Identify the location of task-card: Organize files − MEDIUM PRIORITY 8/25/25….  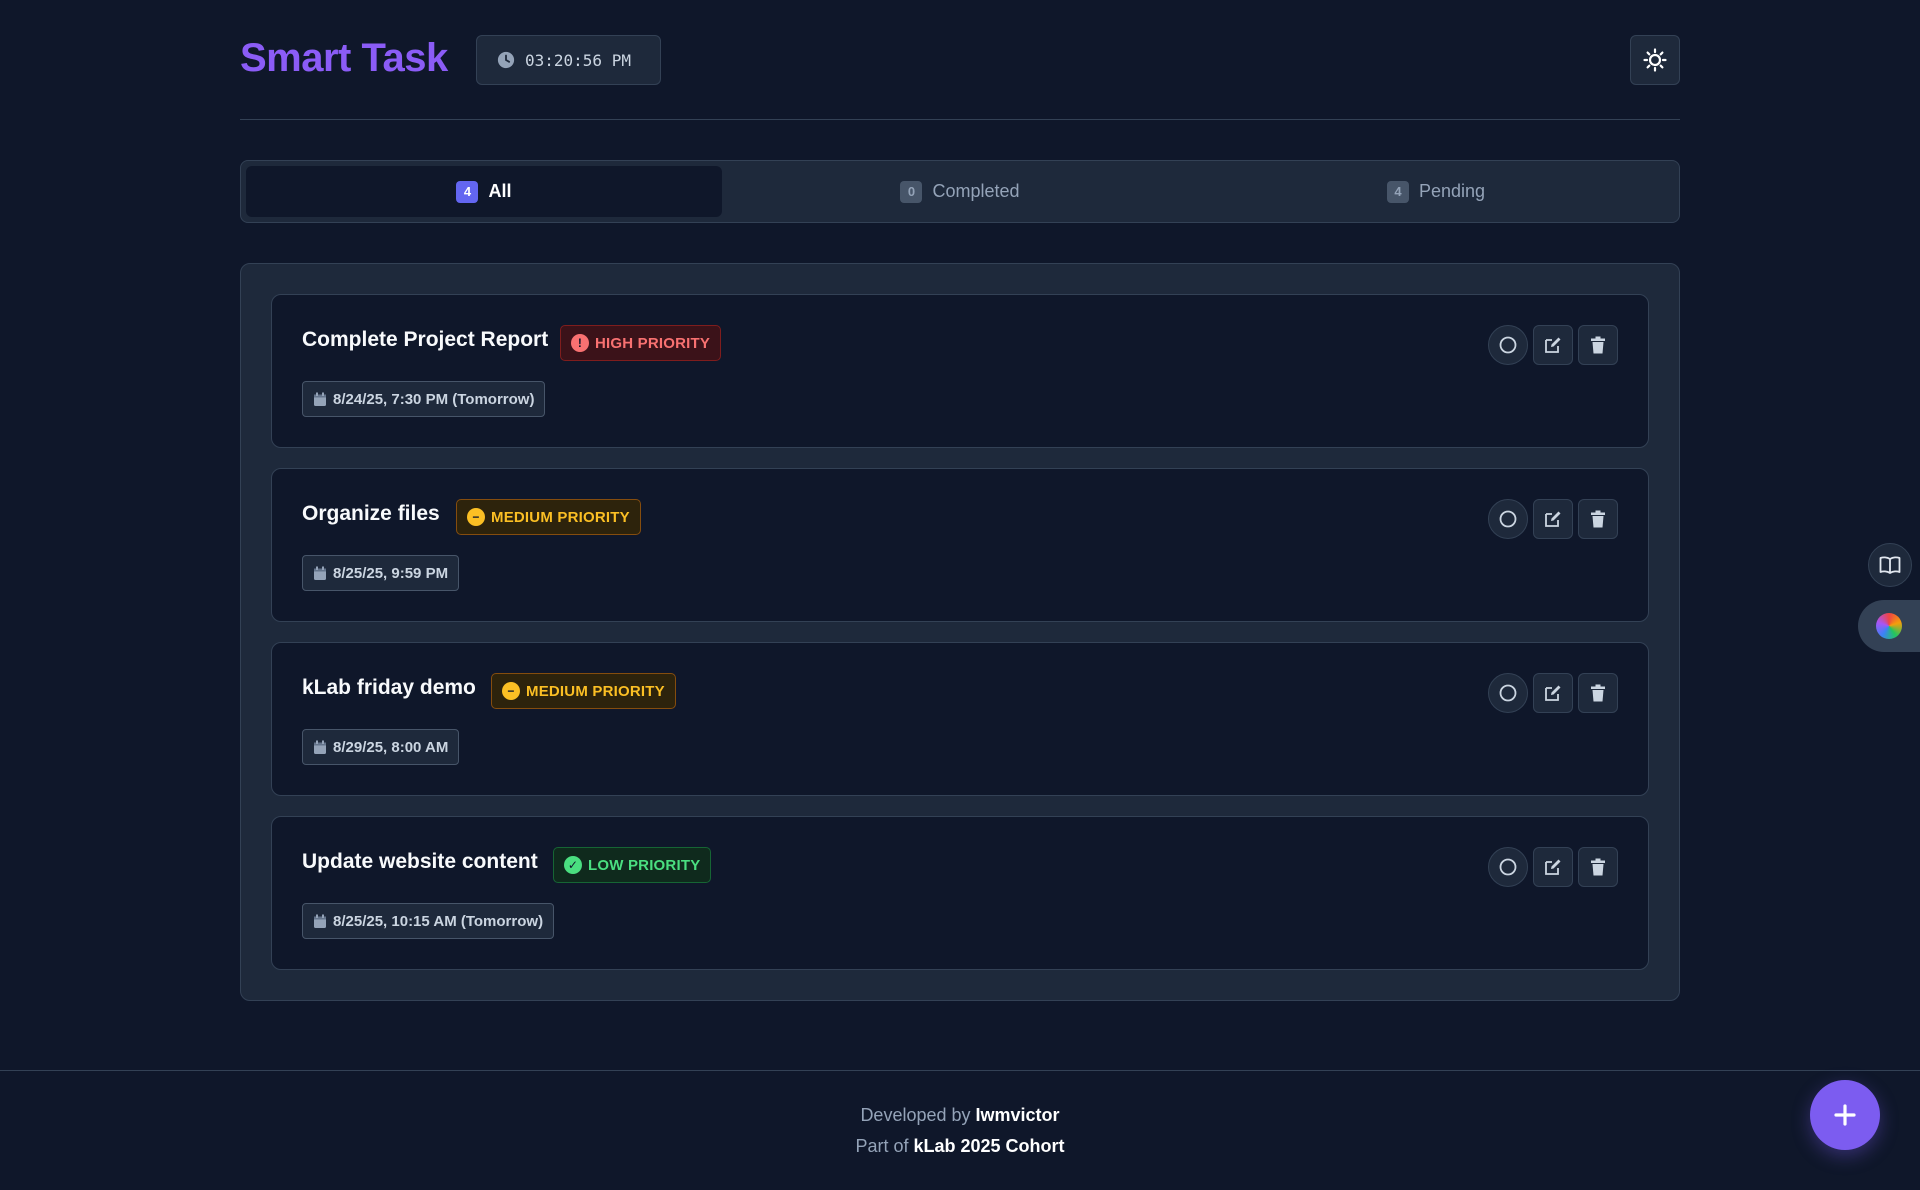
(960, 545).